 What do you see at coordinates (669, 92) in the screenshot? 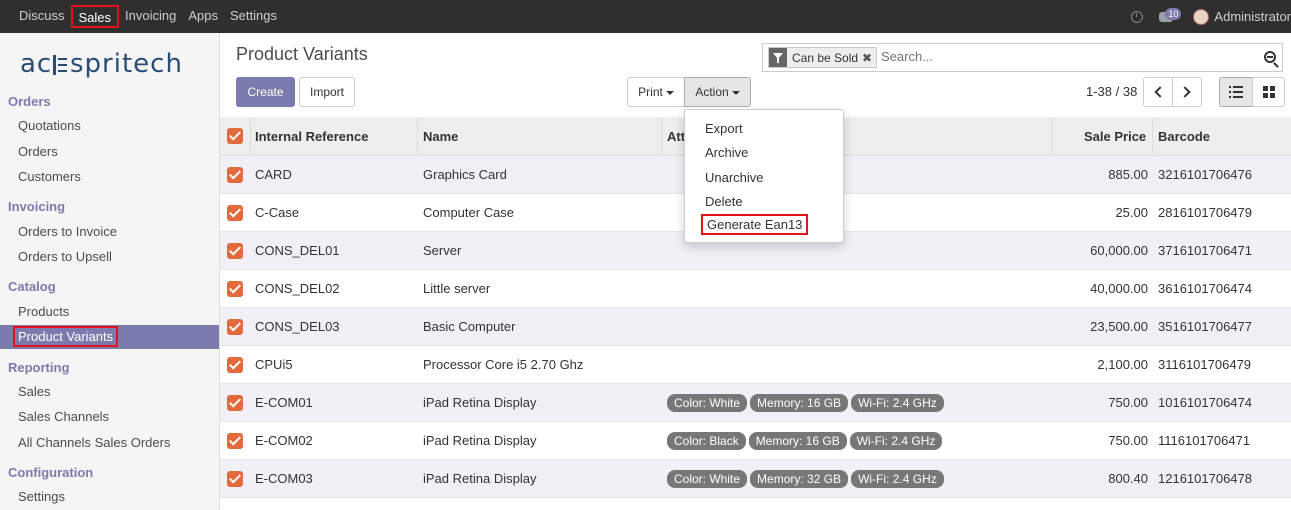
I see `caret-down-icon` at bounding box center [669, 92].